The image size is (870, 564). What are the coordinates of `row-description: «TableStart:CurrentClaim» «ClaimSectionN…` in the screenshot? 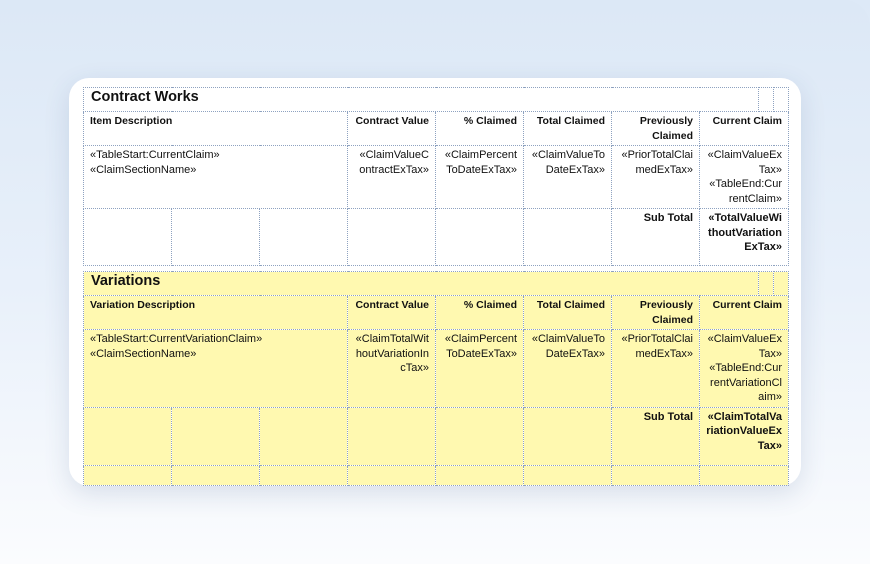 It's located at (215, 177).